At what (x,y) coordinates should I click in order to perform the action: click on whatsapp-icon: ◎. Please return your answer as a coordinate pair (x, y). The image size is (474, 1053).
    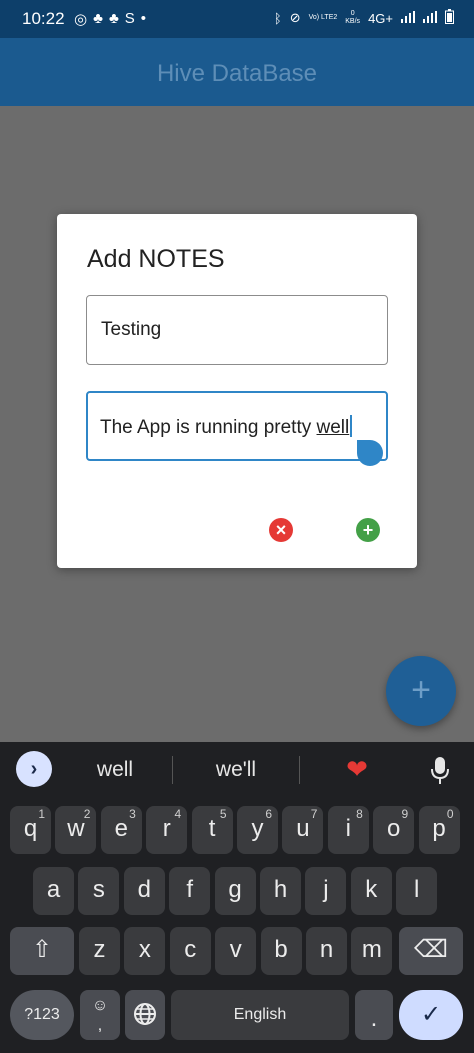
    Looking at the image, I should click on (81, 19).